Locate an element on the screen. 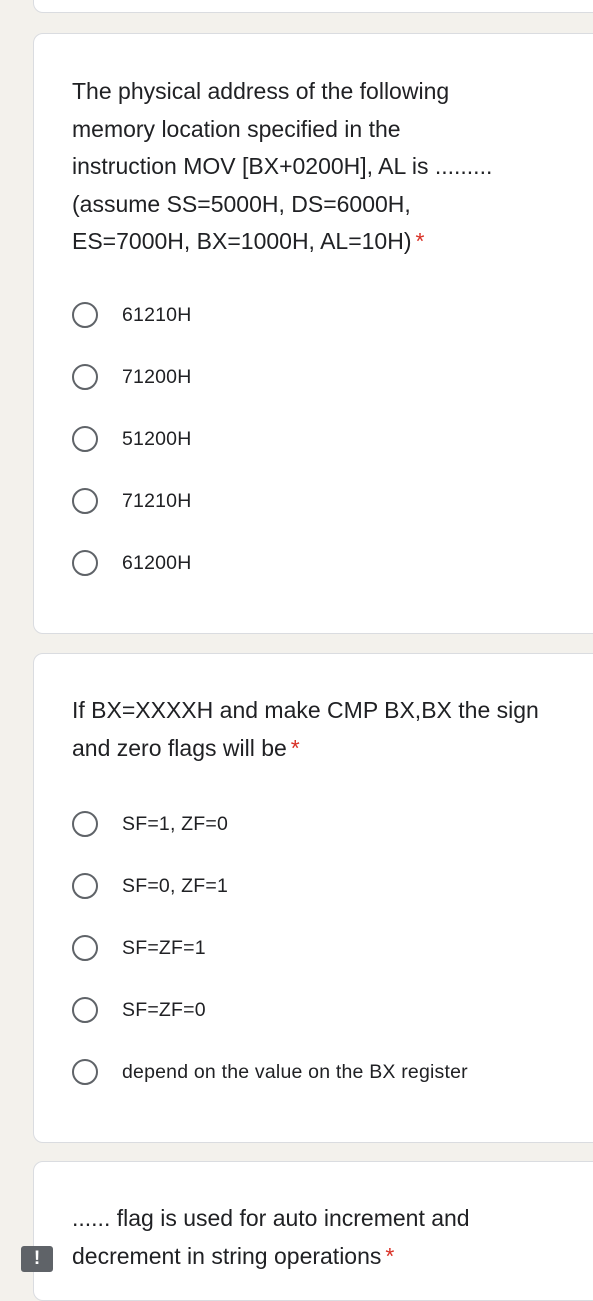 Image resolution: width=593 pixels, height=1301 pixels. q1-option-3: 51200H is located at coordinates (132, 439).